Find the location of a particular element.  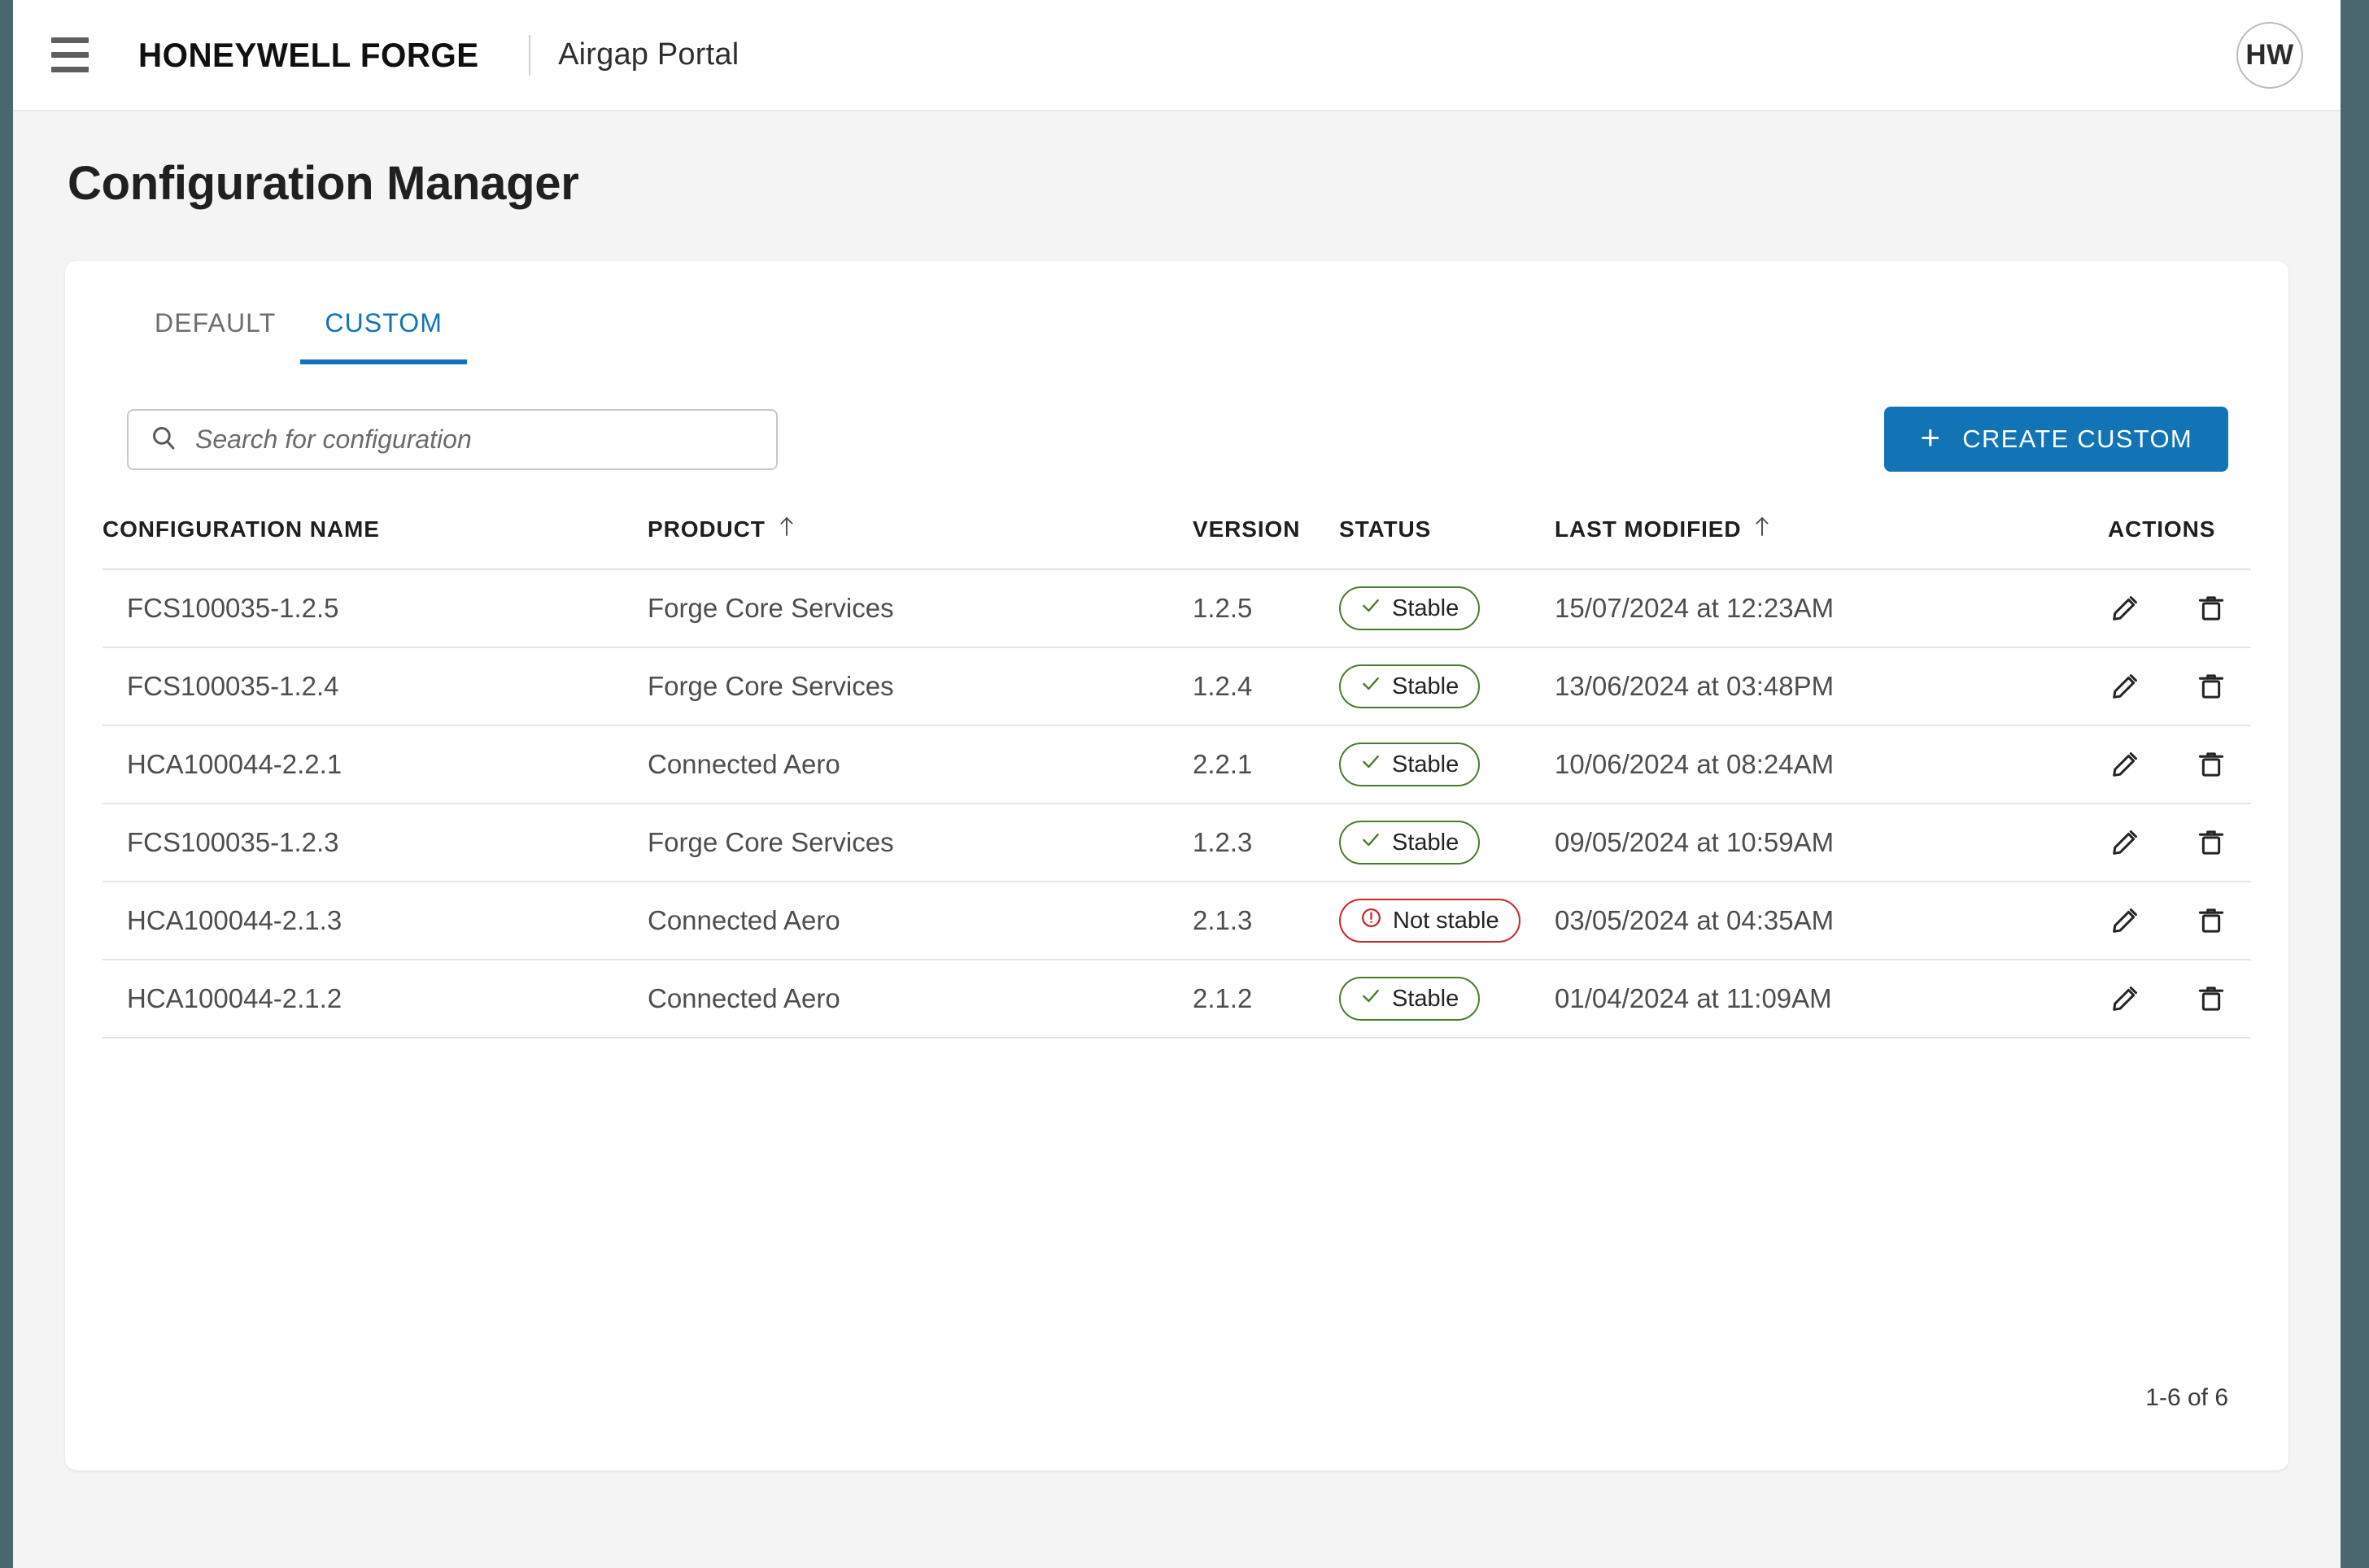

column-header-version: VERSION is located at coordinates (1266, 542).